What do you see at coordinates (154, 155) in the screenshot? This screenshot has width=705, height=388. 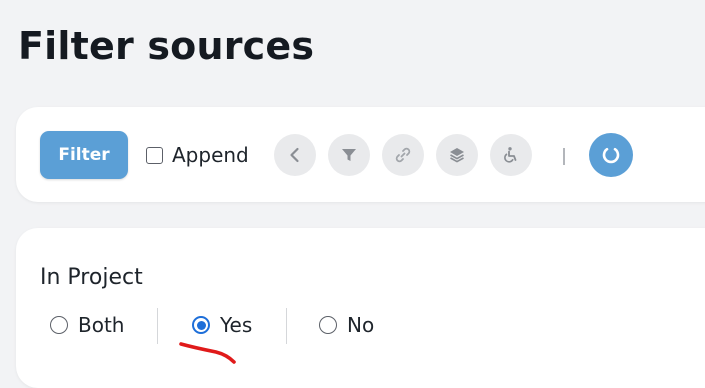 I see `append-checkbox` at bounding box center [154, 155].